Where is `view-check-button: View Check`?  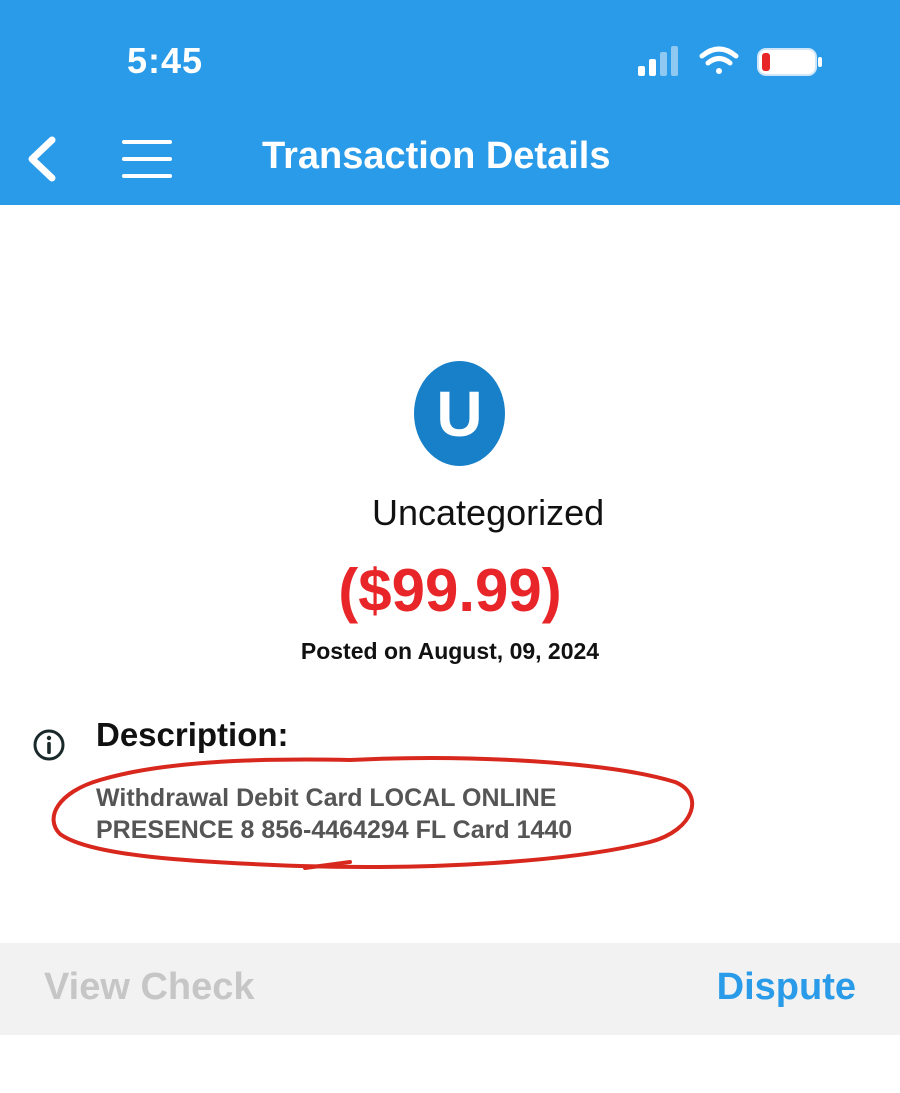
view-check-button: View Check is located at coordinates (149, 987).